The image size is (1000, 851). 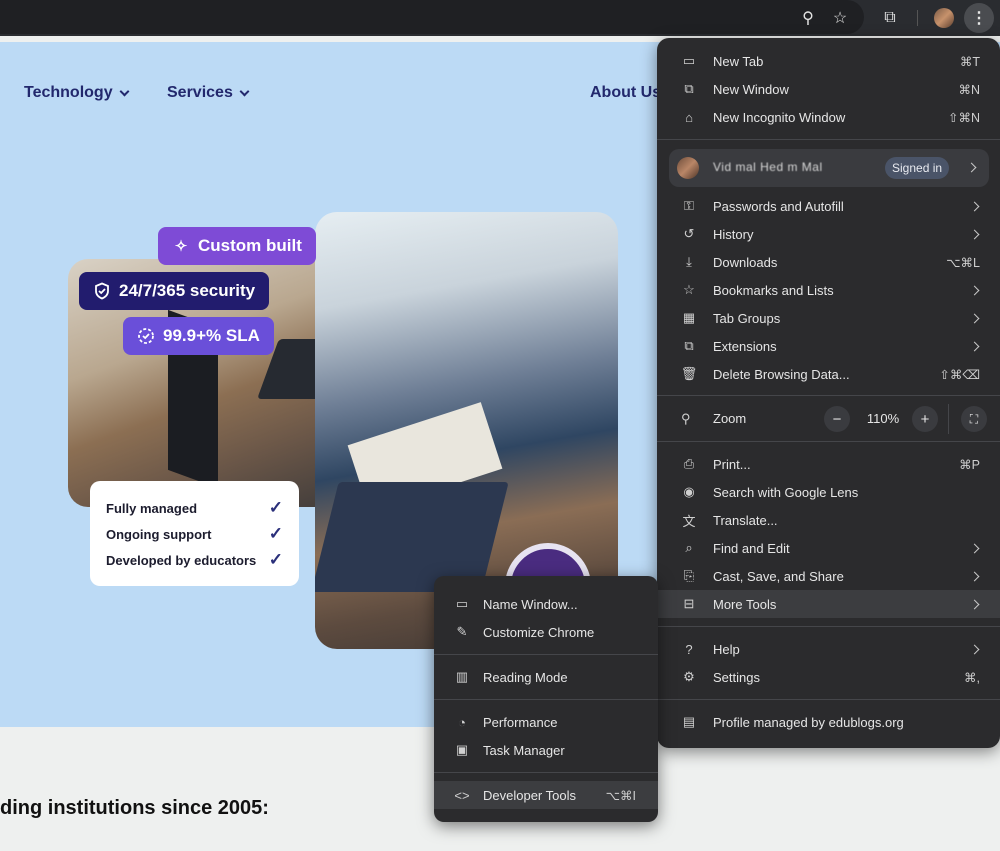 What do you see at coordinates (747, 318) in the screenshot?
I see `menu-label: Tab Groups` at bounding box center [747, 318].